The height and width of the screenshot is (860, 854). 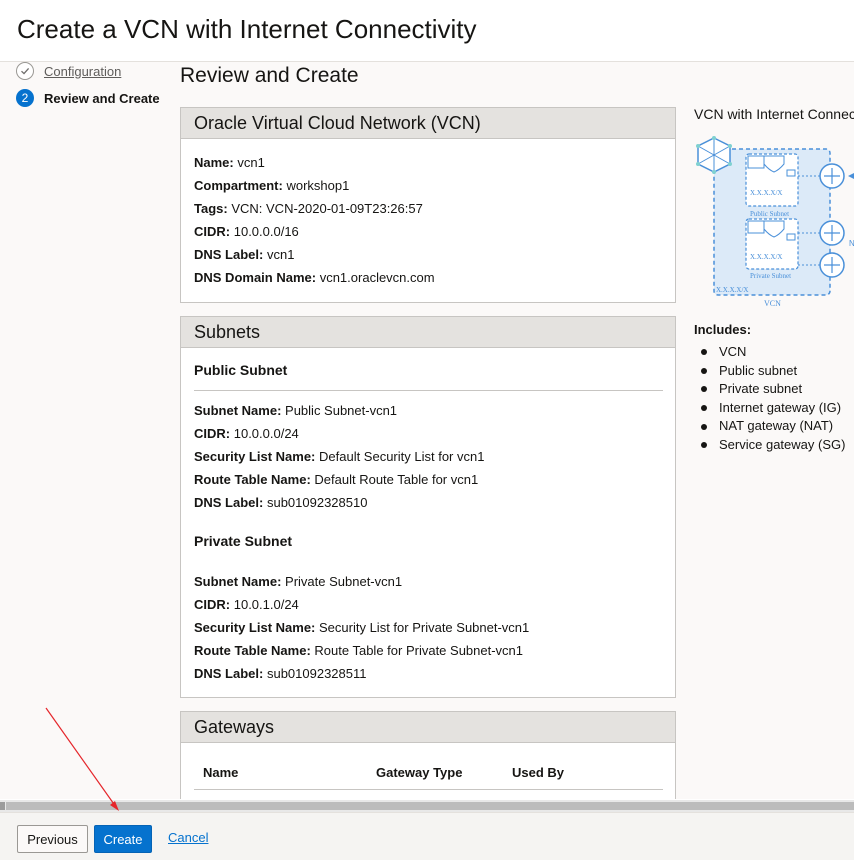 I want to click on vcn-panel-title: Oracle Virtual Cloud Network (VCN), so click(x=428, y=123).